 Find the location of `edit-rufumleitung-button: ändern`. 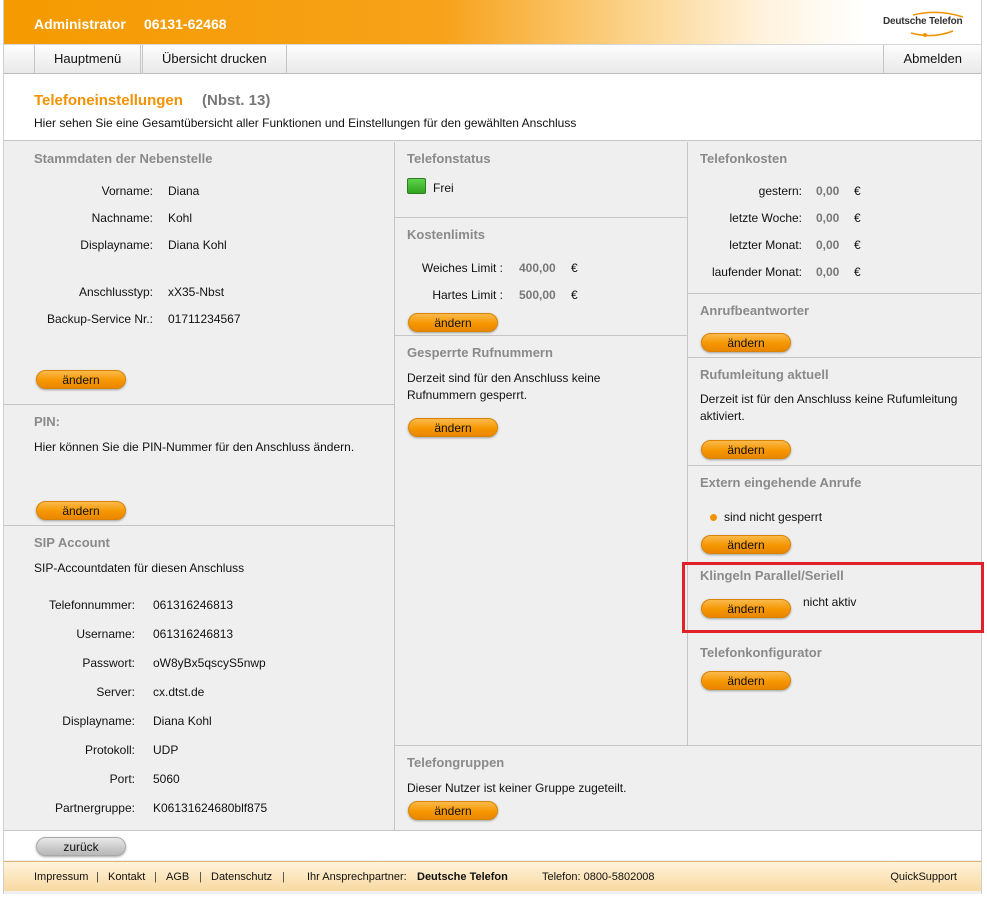

edit-rufumleitung-button: ändern is located at coordinates (746, 449).